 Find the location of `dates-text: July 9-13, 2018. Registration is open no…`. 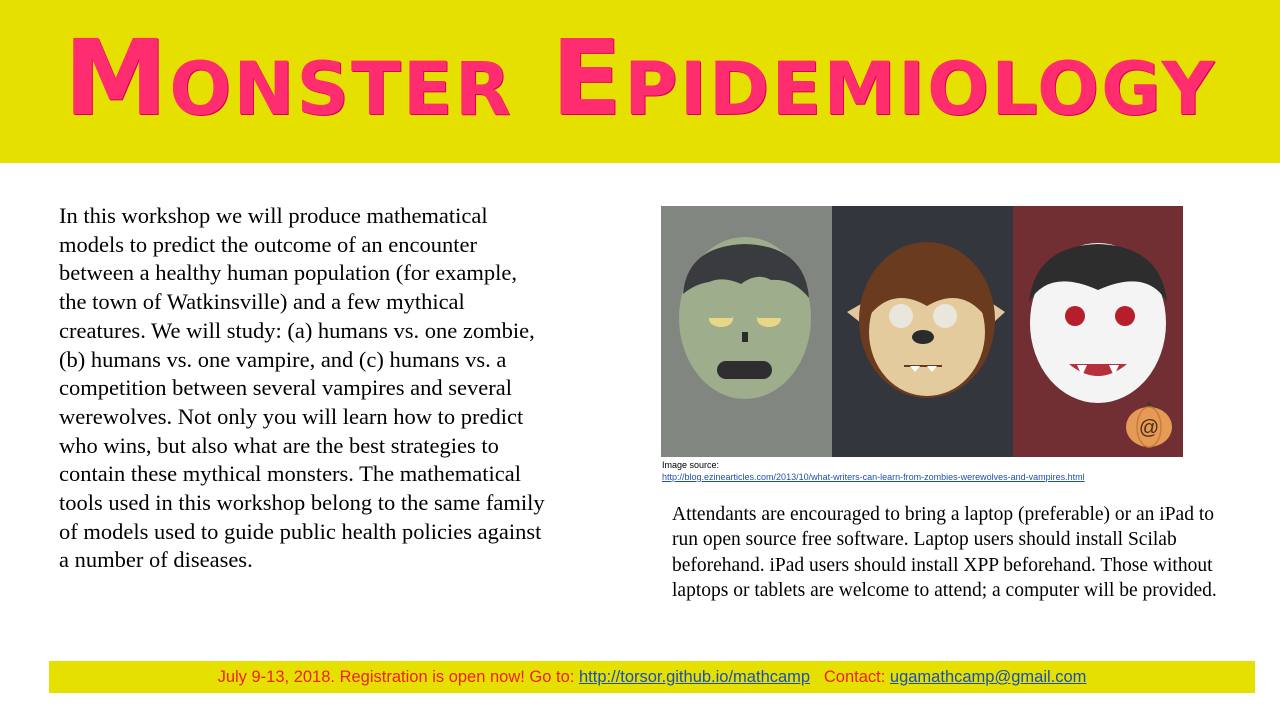

dates-text: July 9-13, 2018. Registration is open no… is located at coordinates (396, 677).